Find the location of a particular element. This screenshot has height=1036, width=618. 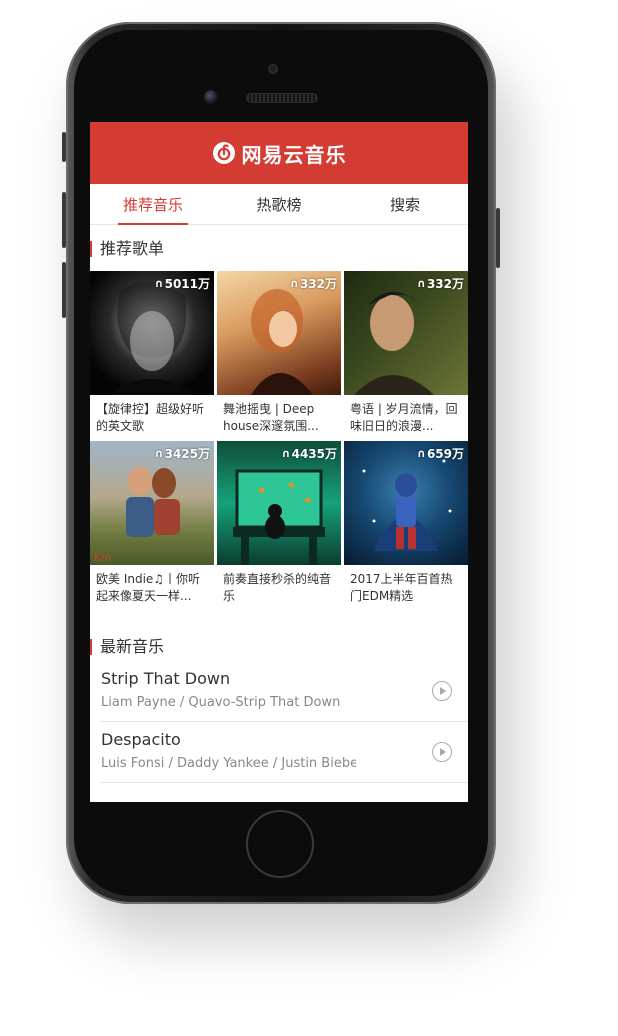

netease-music-logo-icon is located at coordinates (224, 153).